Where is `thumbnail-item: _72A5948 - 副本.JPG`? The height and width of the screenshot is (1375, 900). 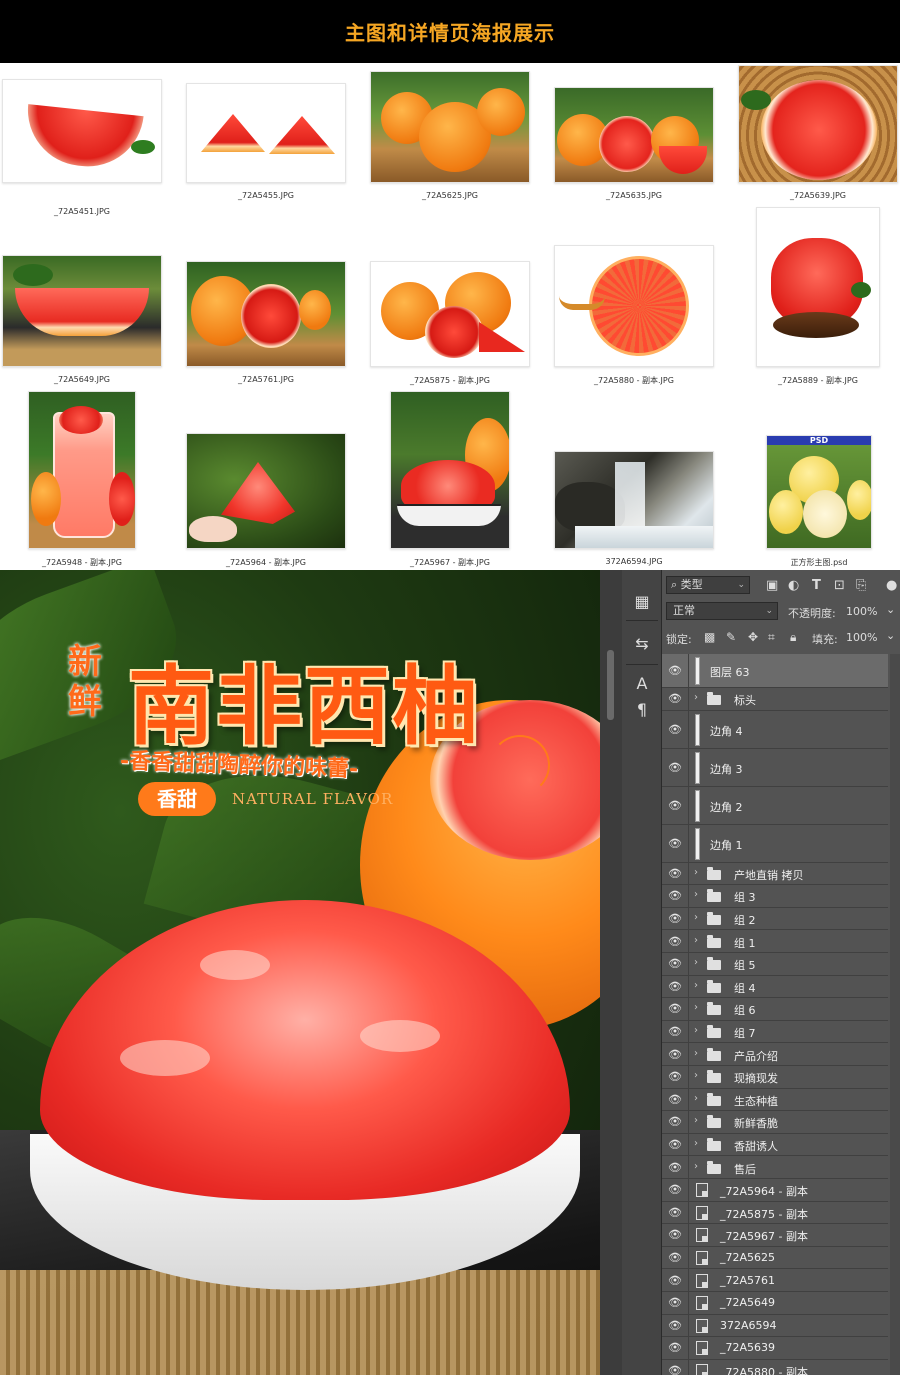
thumbnail-item: _72A5948 - 副本.JPG is located at coordinates (82, 480).